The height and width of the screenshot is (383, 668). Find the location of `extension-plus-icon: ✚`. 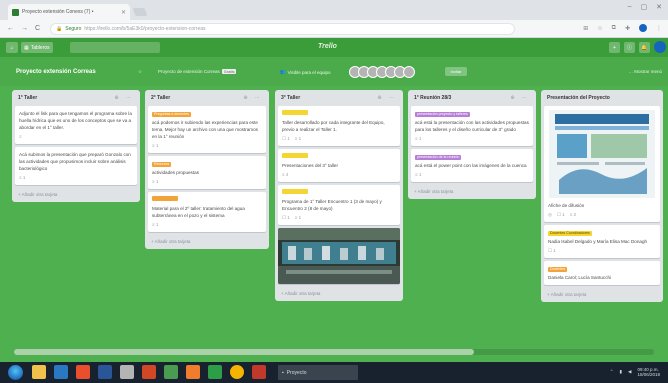

extension-plus-icon: ✚ is located at coordinates (627, 28).